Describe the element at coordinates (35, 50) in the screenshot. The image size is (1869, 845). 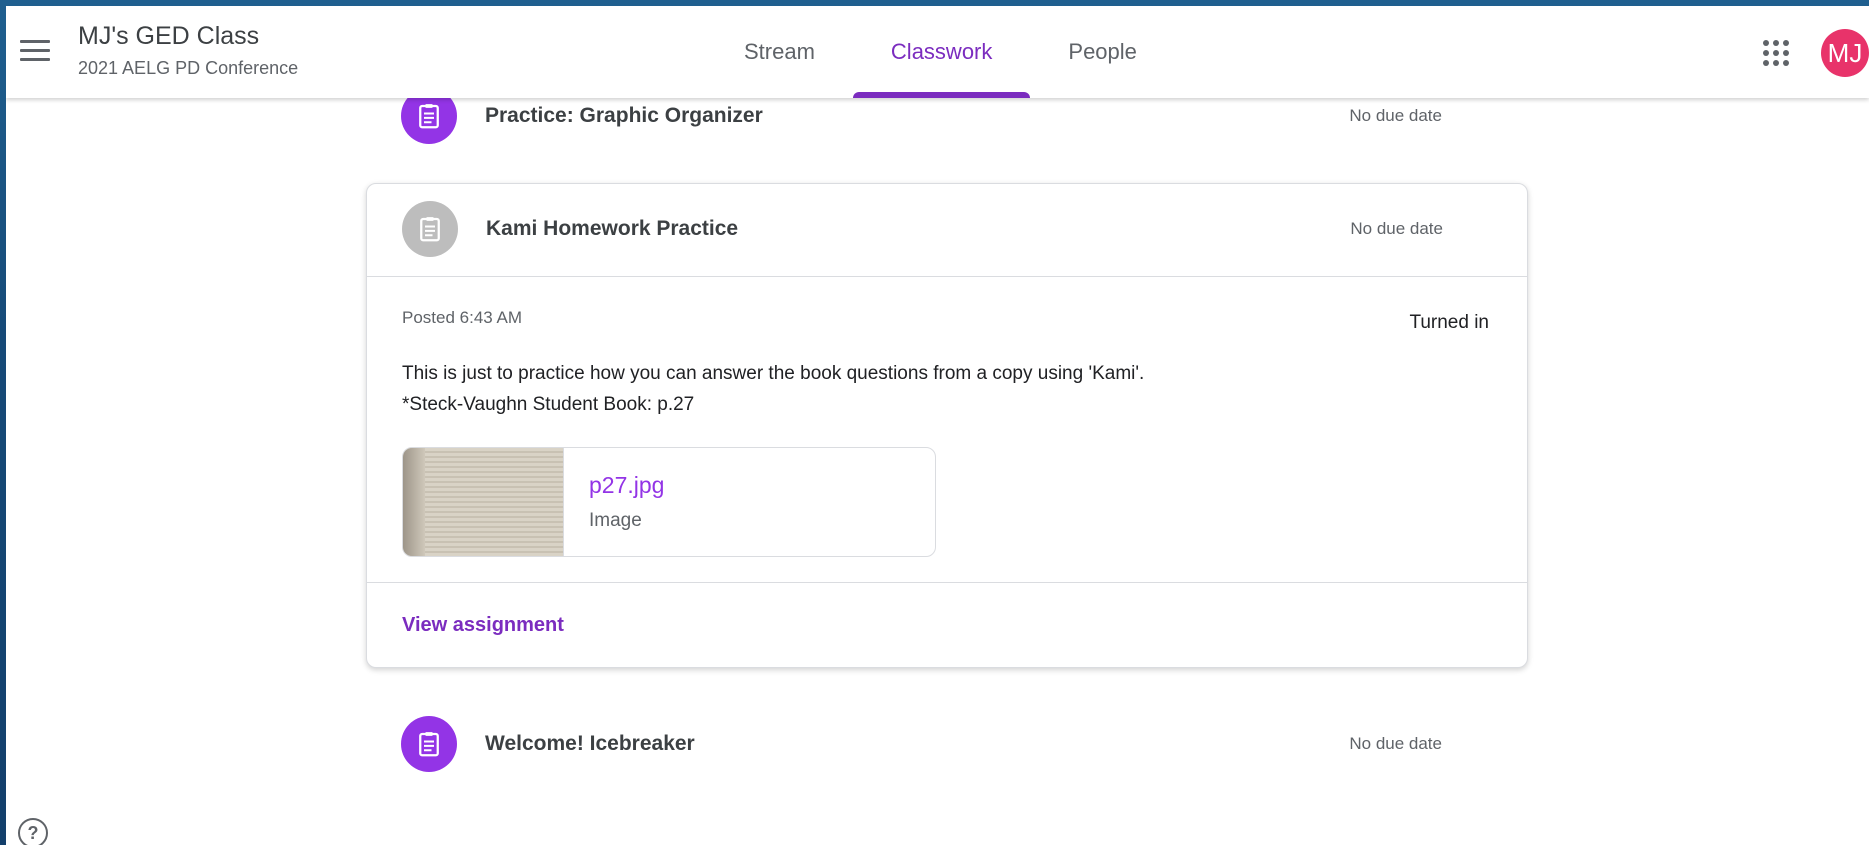
I see `main-menu-icon` at that location.